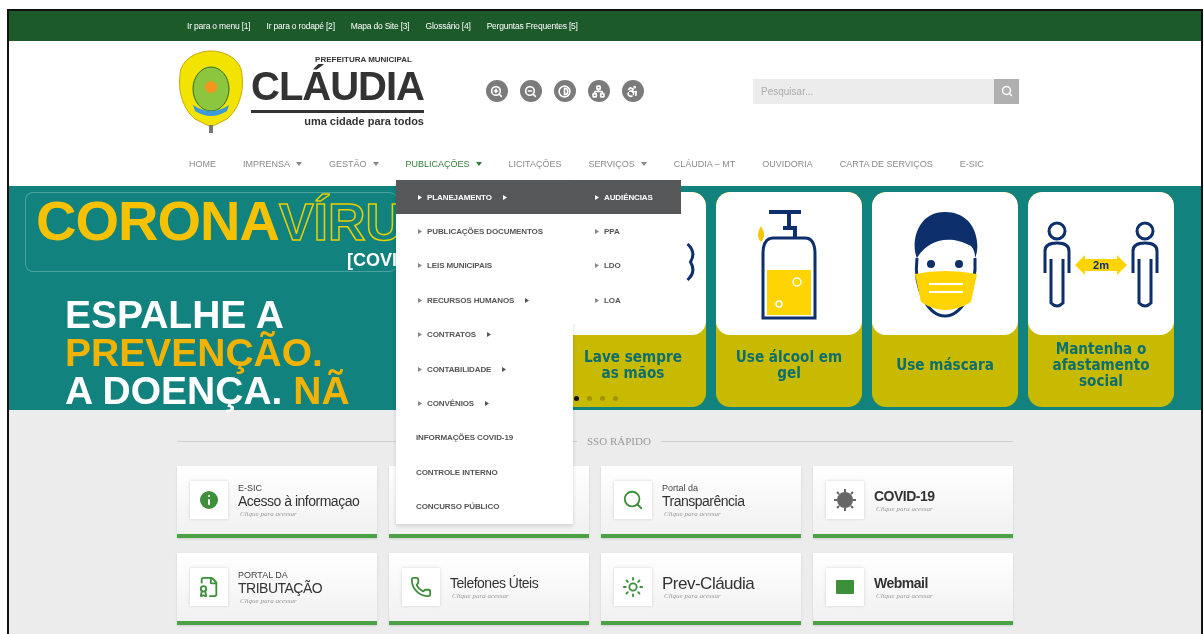  What do you see at coordinates (484, 334) in the screenshot?
I see `menu-item: CONTRATOS` at bounding box center [484, 334].